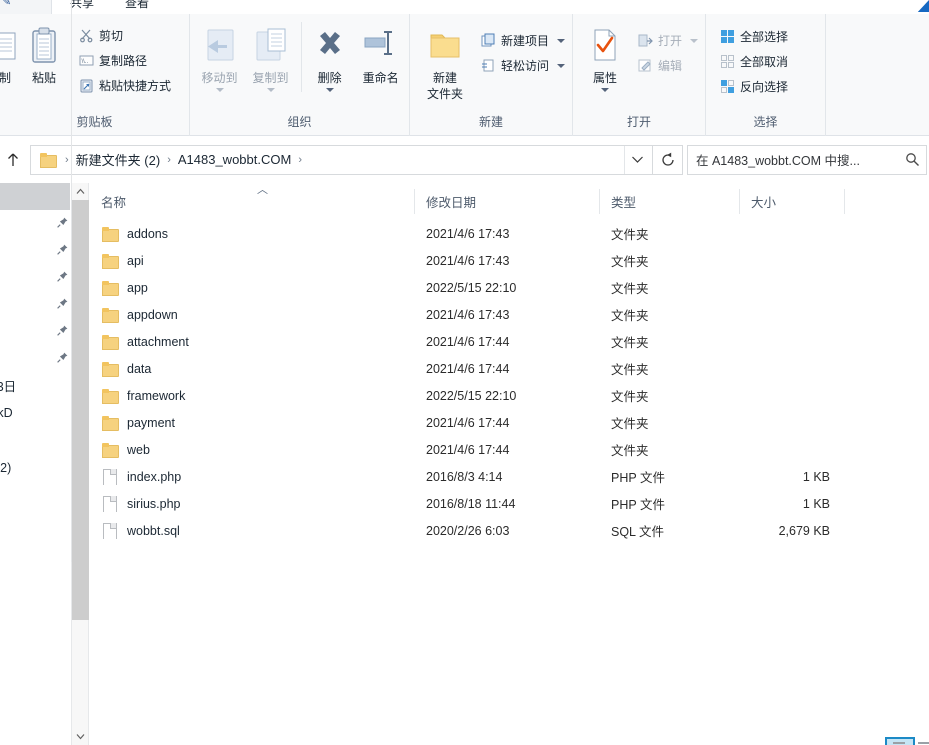 This screenshot has height=745, width=929. Describe the element at coordinates (27, 277) in the screenshot. I see `navpane-item-label: 文档` at that location.